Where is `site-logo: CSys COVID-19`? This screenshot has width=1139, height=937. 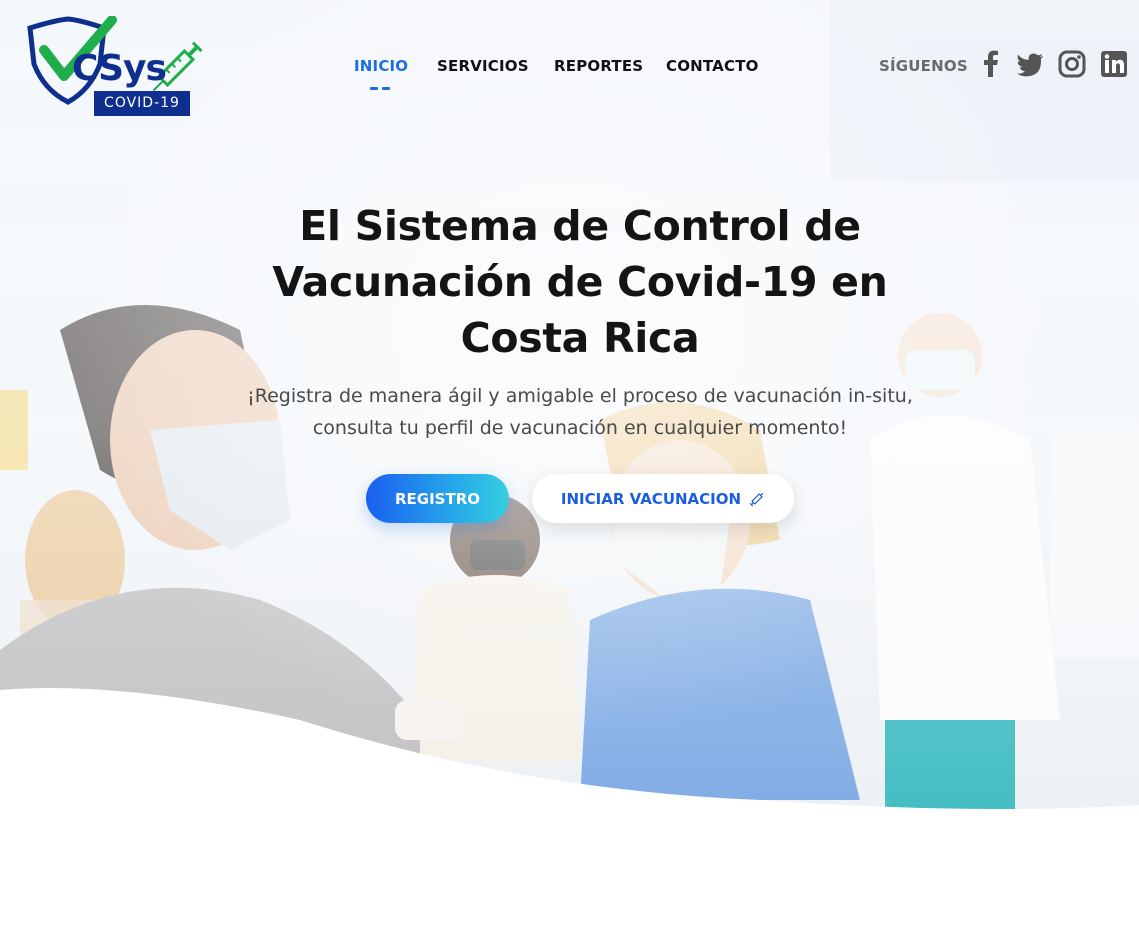 site-logo: CSys COVID-19 is located at coordinates (122, 67).